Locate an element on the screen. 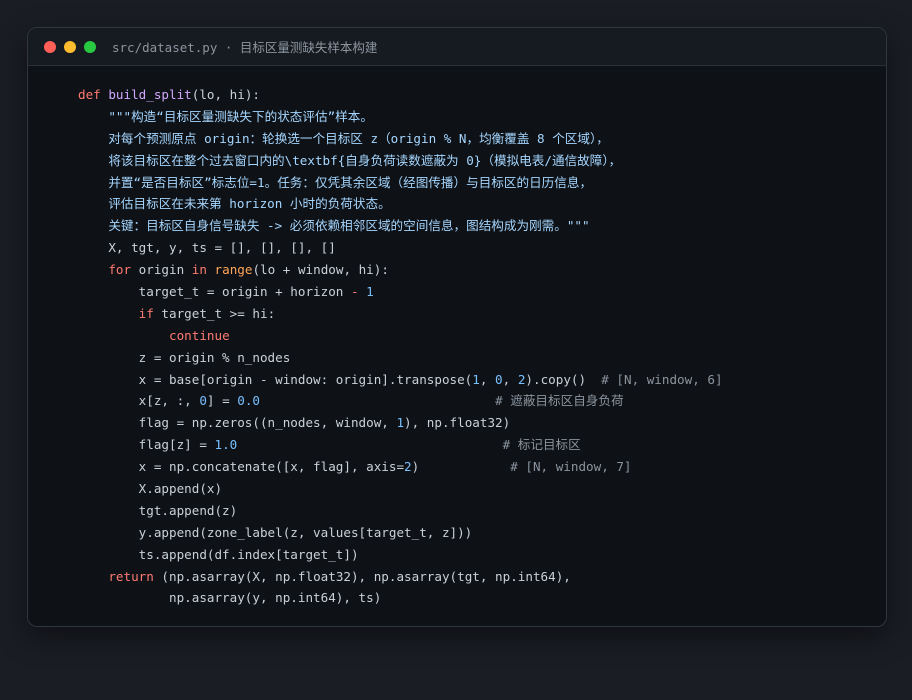 Image resolution: width=912 pixels, height=700 pixels. code-text-token: ] = is located at coordinates (222, 401).